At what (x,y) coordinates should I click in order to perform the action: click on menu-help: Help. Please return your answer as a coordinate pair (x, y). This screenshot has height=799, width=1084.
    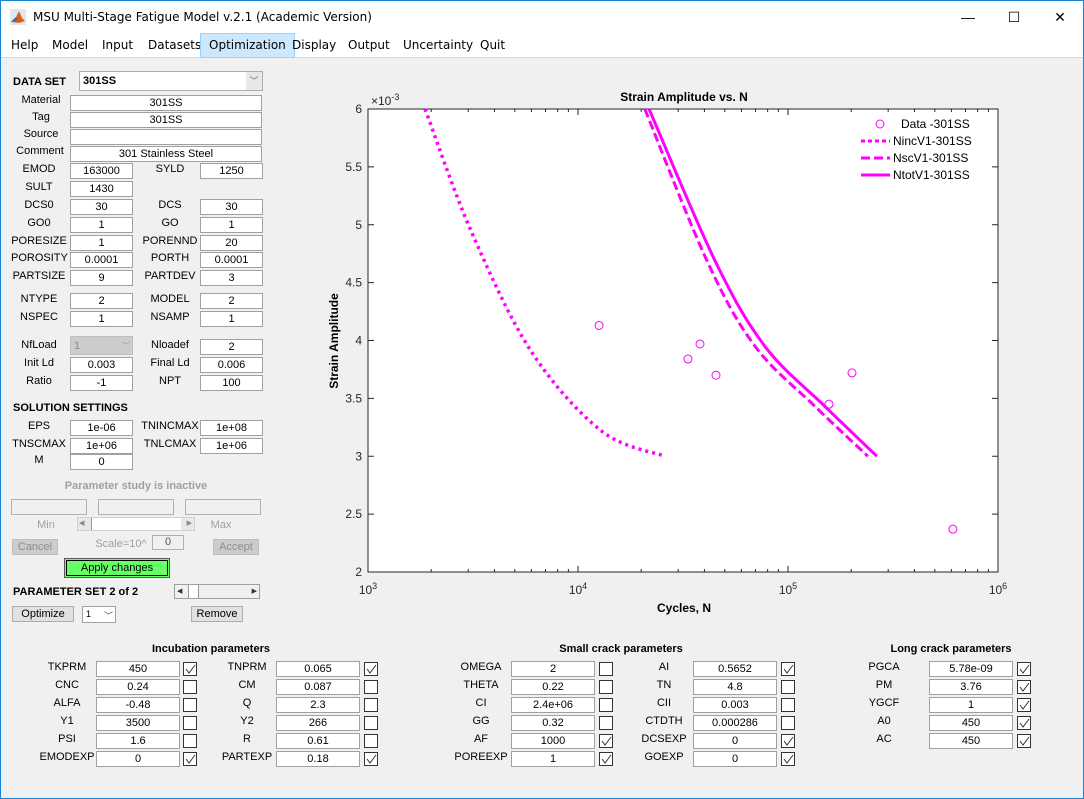
    Looking at the image, I should click on (24, 45).